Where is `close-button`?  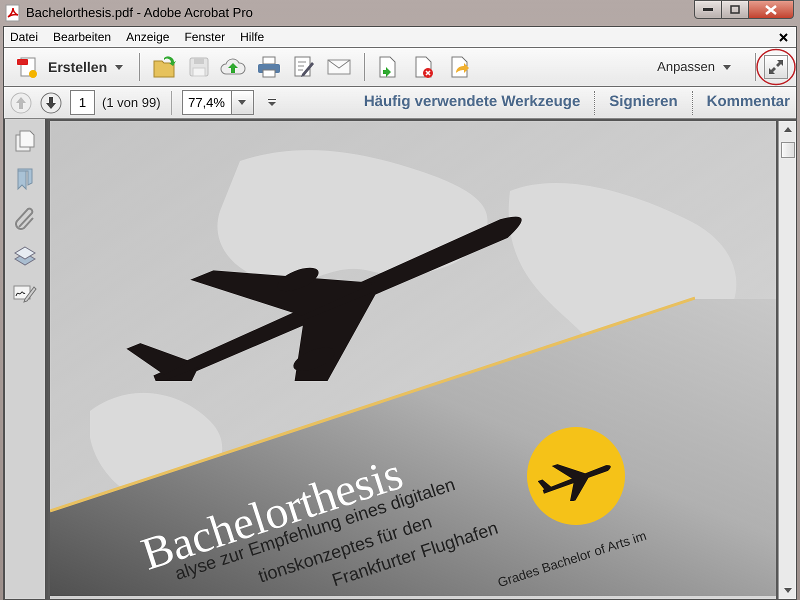 close-button is located at coordinates (771, 9).